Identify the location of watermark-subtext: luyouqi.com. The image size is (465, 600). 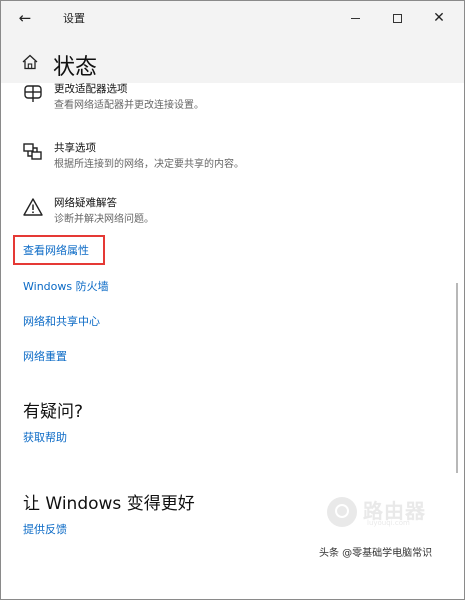
(388, 523).